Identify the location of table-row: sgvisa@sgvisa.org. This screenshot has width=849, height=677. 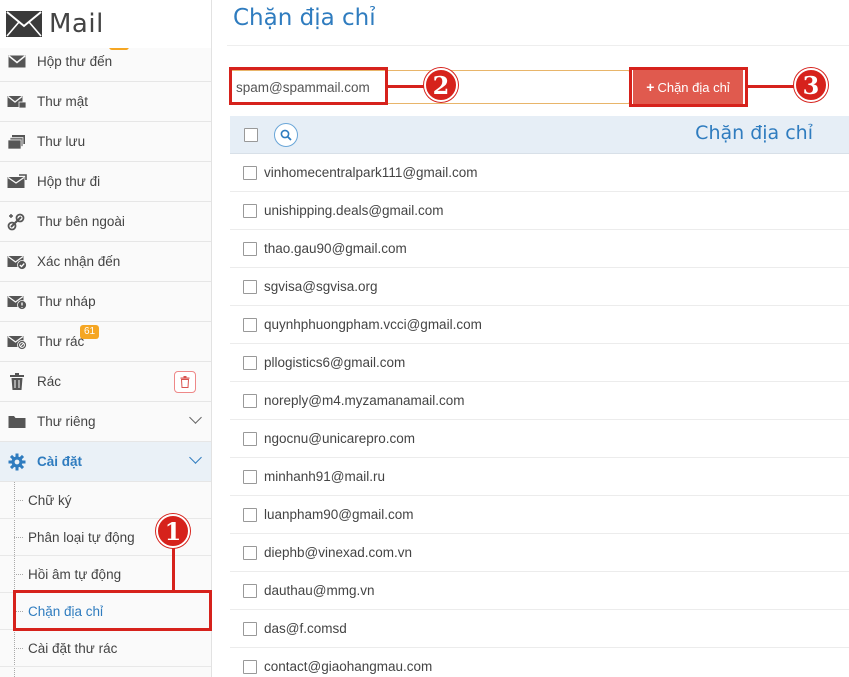
(539, 287).